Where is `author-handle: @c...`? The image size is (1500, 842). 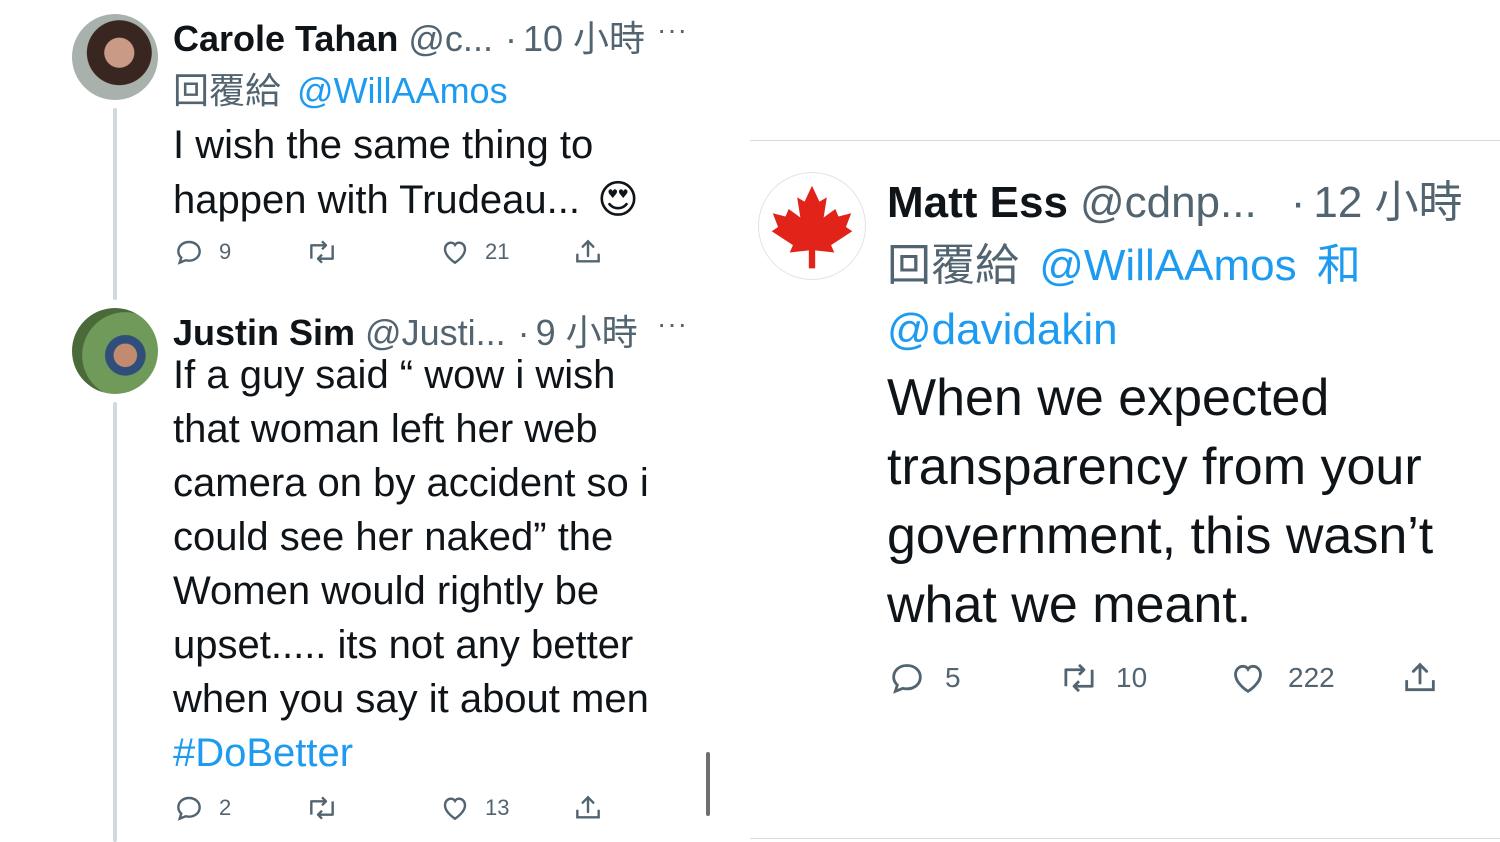
author-handle: @c... is located at coordinates (450, 39).